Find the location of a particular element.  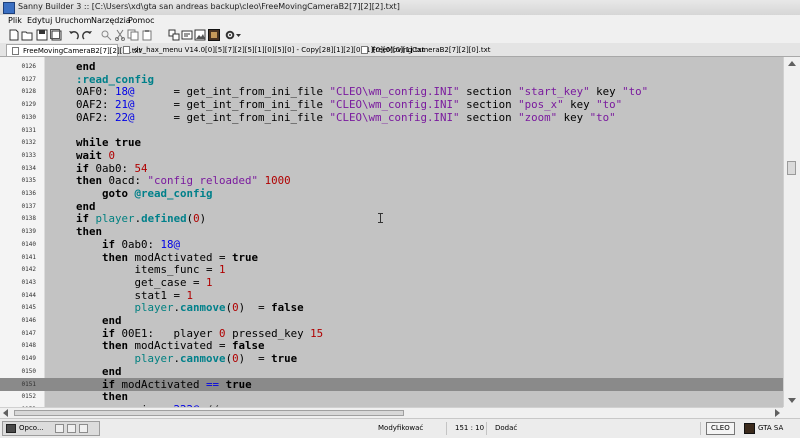

code-line: 0146 end is located at coordinates (391, 320).